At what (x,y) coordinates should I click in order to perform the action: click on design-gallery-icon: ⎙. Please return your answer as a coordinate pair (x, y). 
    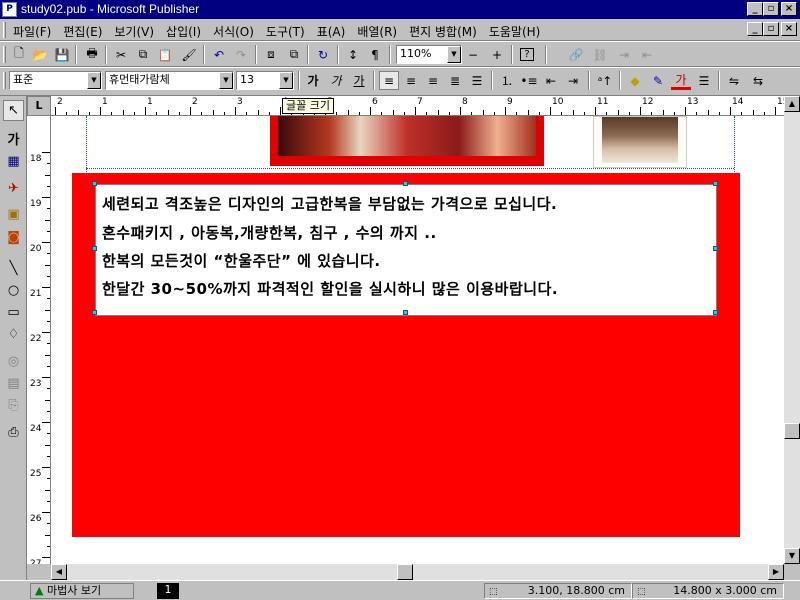
    Looking at the image, I should click on (13, 432).